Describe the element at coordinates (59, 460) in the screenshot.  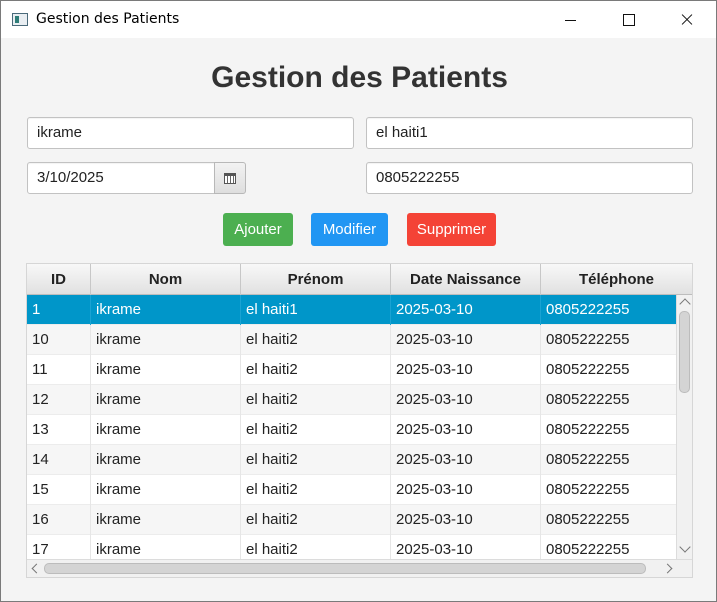
I see `cell-id: 14` at that location.